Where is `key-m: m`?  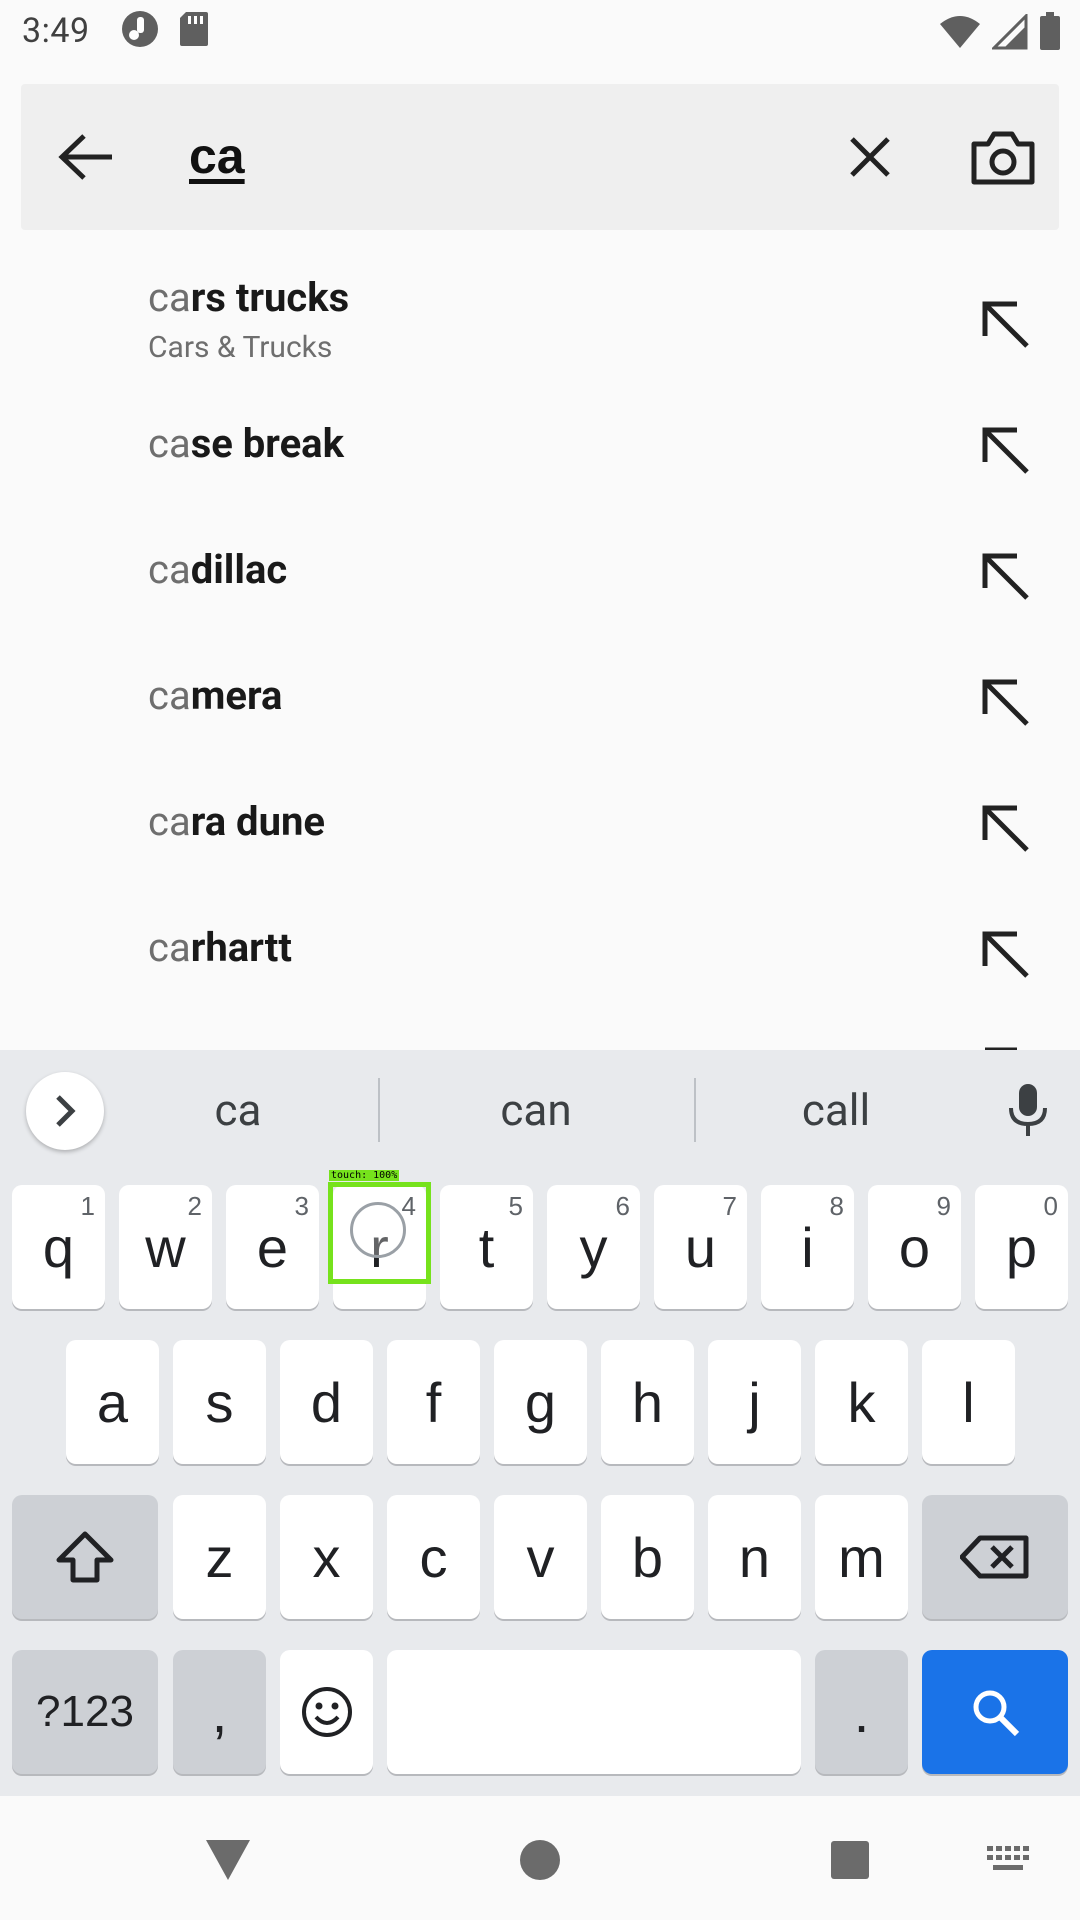 key-m: m is located at coordinates (861, 1557).